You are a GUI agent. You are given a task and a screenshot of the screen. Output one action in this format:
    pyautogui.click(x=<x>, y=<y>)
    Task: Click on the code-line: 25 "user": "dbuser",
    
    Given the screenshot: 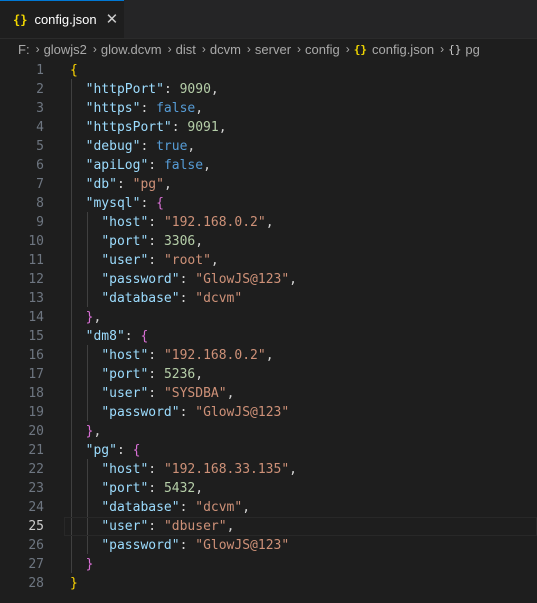 What is the action you would take?
    pyautogui.click(x=268, y=526)
    